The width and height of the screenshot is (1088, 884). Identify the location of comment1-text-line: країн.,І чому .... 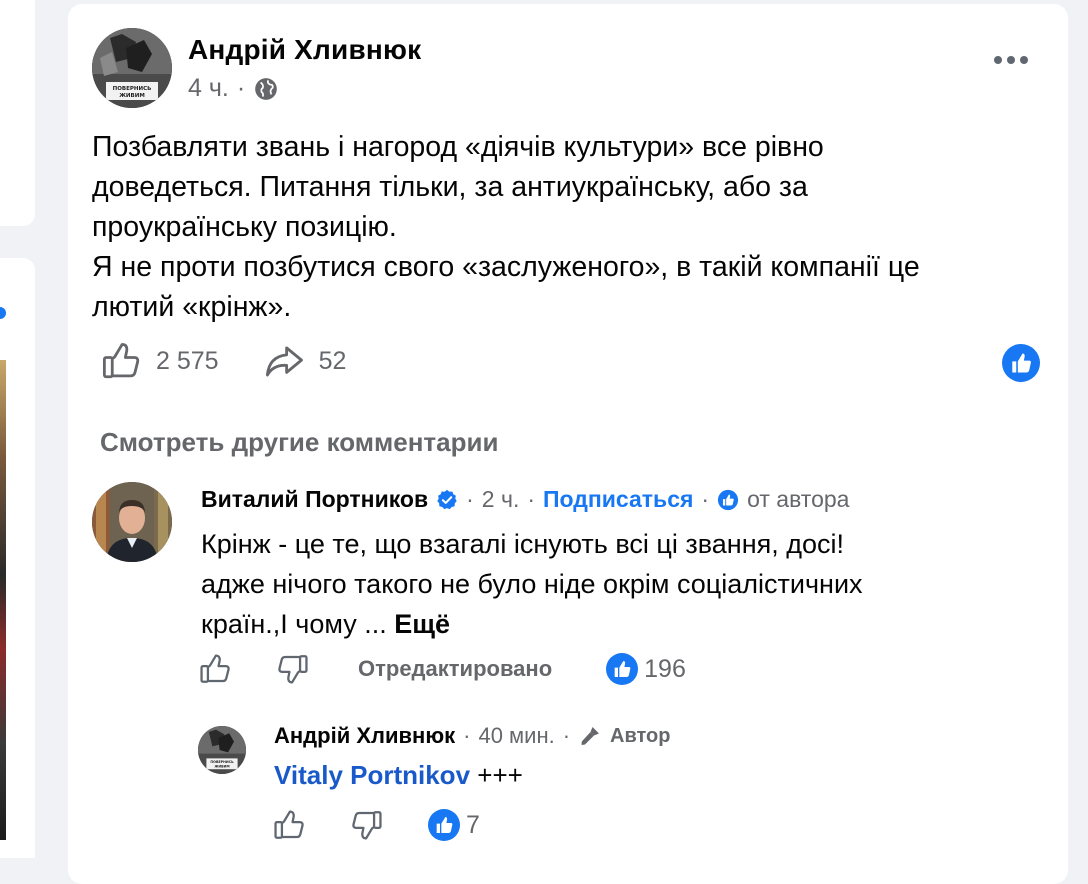
(294, 624).